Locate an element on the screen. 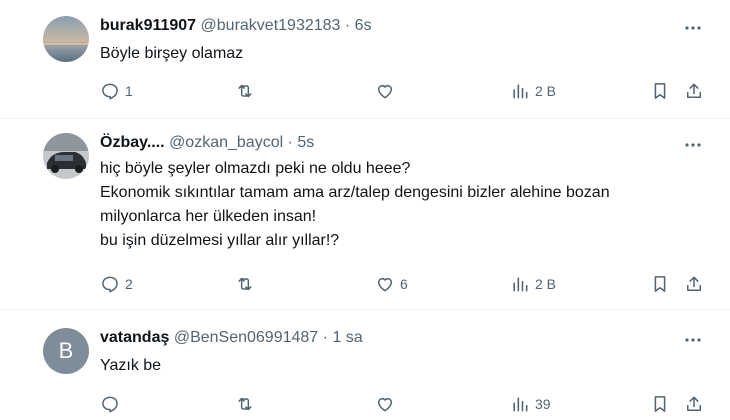 This screenshot has height=420, width=730. tweet-text: Böyle birşey olamaz is located at coordinates (171, 54).